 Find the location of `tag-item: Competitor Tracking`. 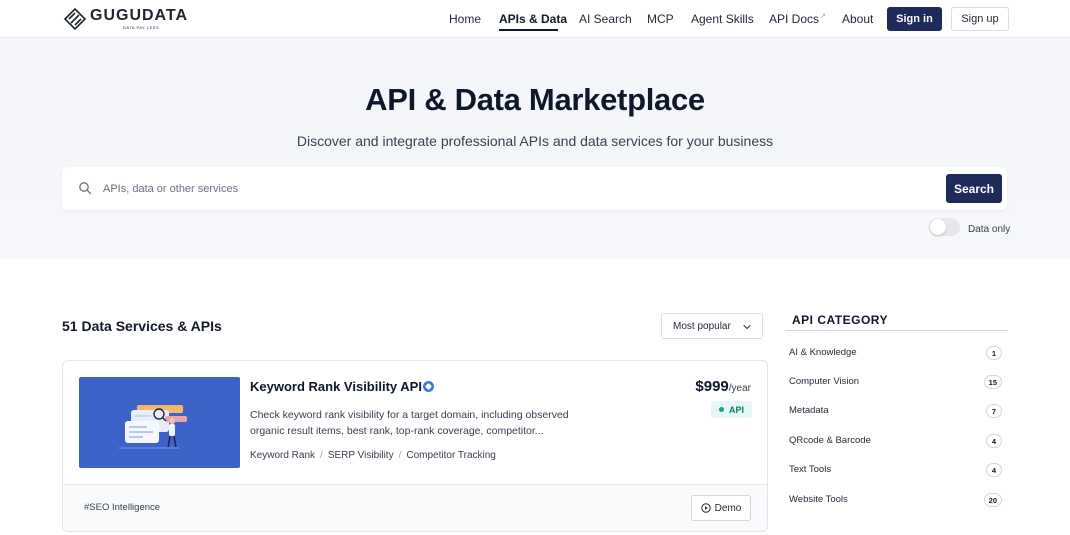

tag-item: Competitor Tracking is located at coordinates (450, 455).